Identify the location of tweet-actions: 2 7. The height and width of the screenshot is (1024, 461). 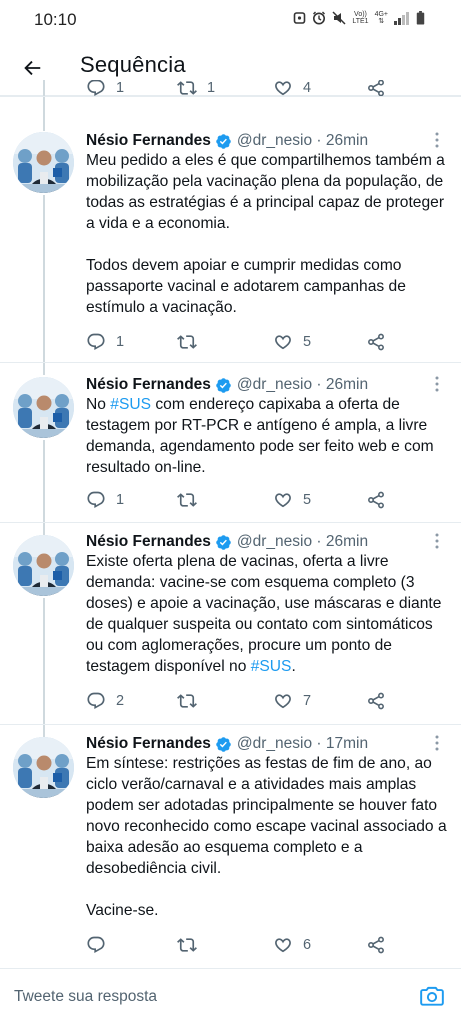
(236, 701).